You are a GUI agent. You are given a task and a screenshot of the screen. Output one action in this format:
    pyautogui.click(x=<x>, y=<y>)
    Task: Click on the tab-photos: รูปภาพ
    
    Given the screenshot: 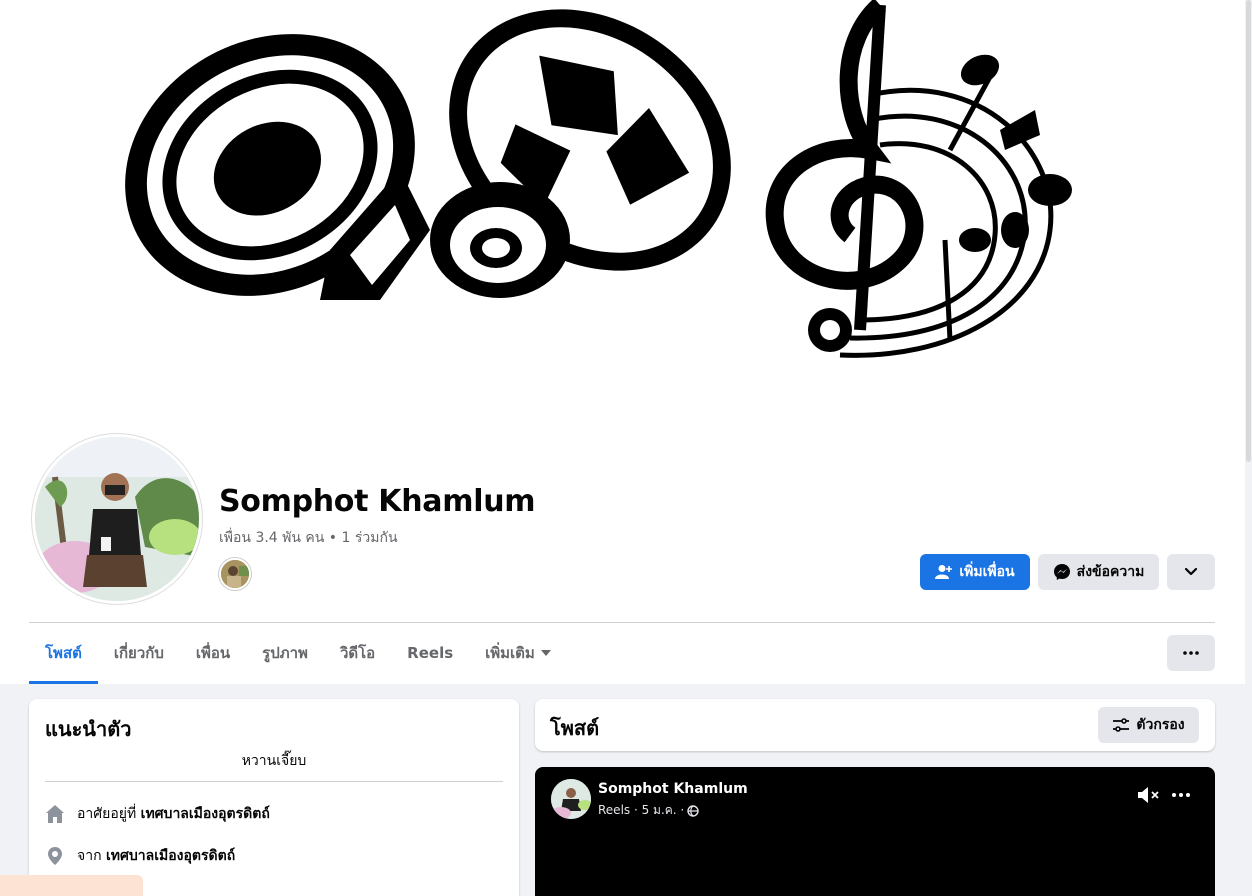 What is the action you would take?
    pyautogui.click(x=285, y=653)
    